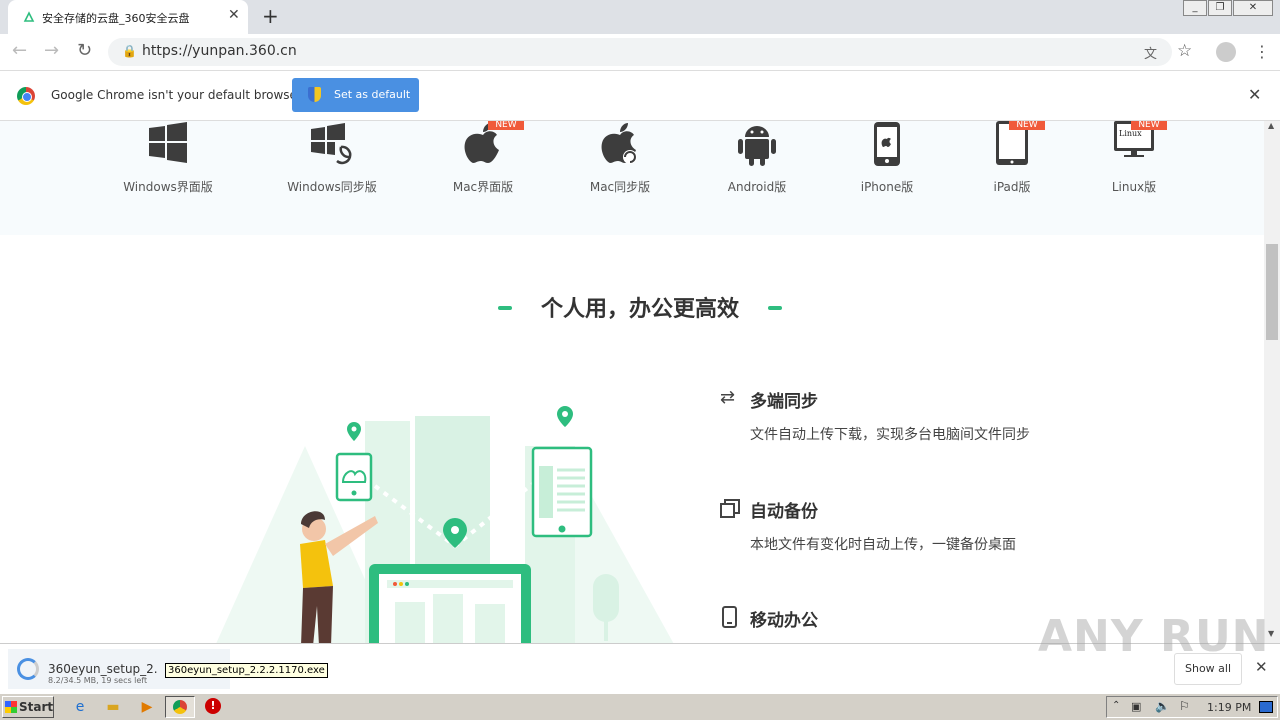 The height and width of the screenshot is (720, 1280). Describe the element at coordinates (728, 397) in the screenshot. I see `sync-arrows-icon: ⇄` at that location.